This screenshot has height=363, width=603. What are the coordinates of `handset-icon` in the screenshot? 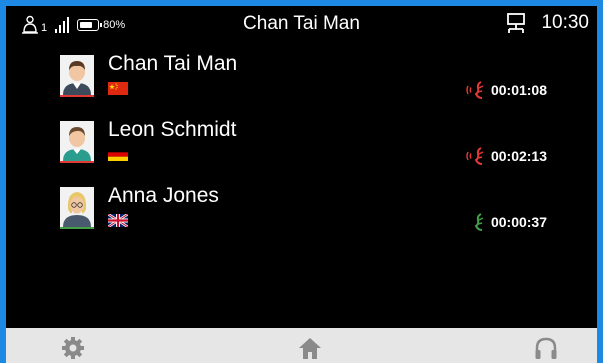 It's located at (479, 222).